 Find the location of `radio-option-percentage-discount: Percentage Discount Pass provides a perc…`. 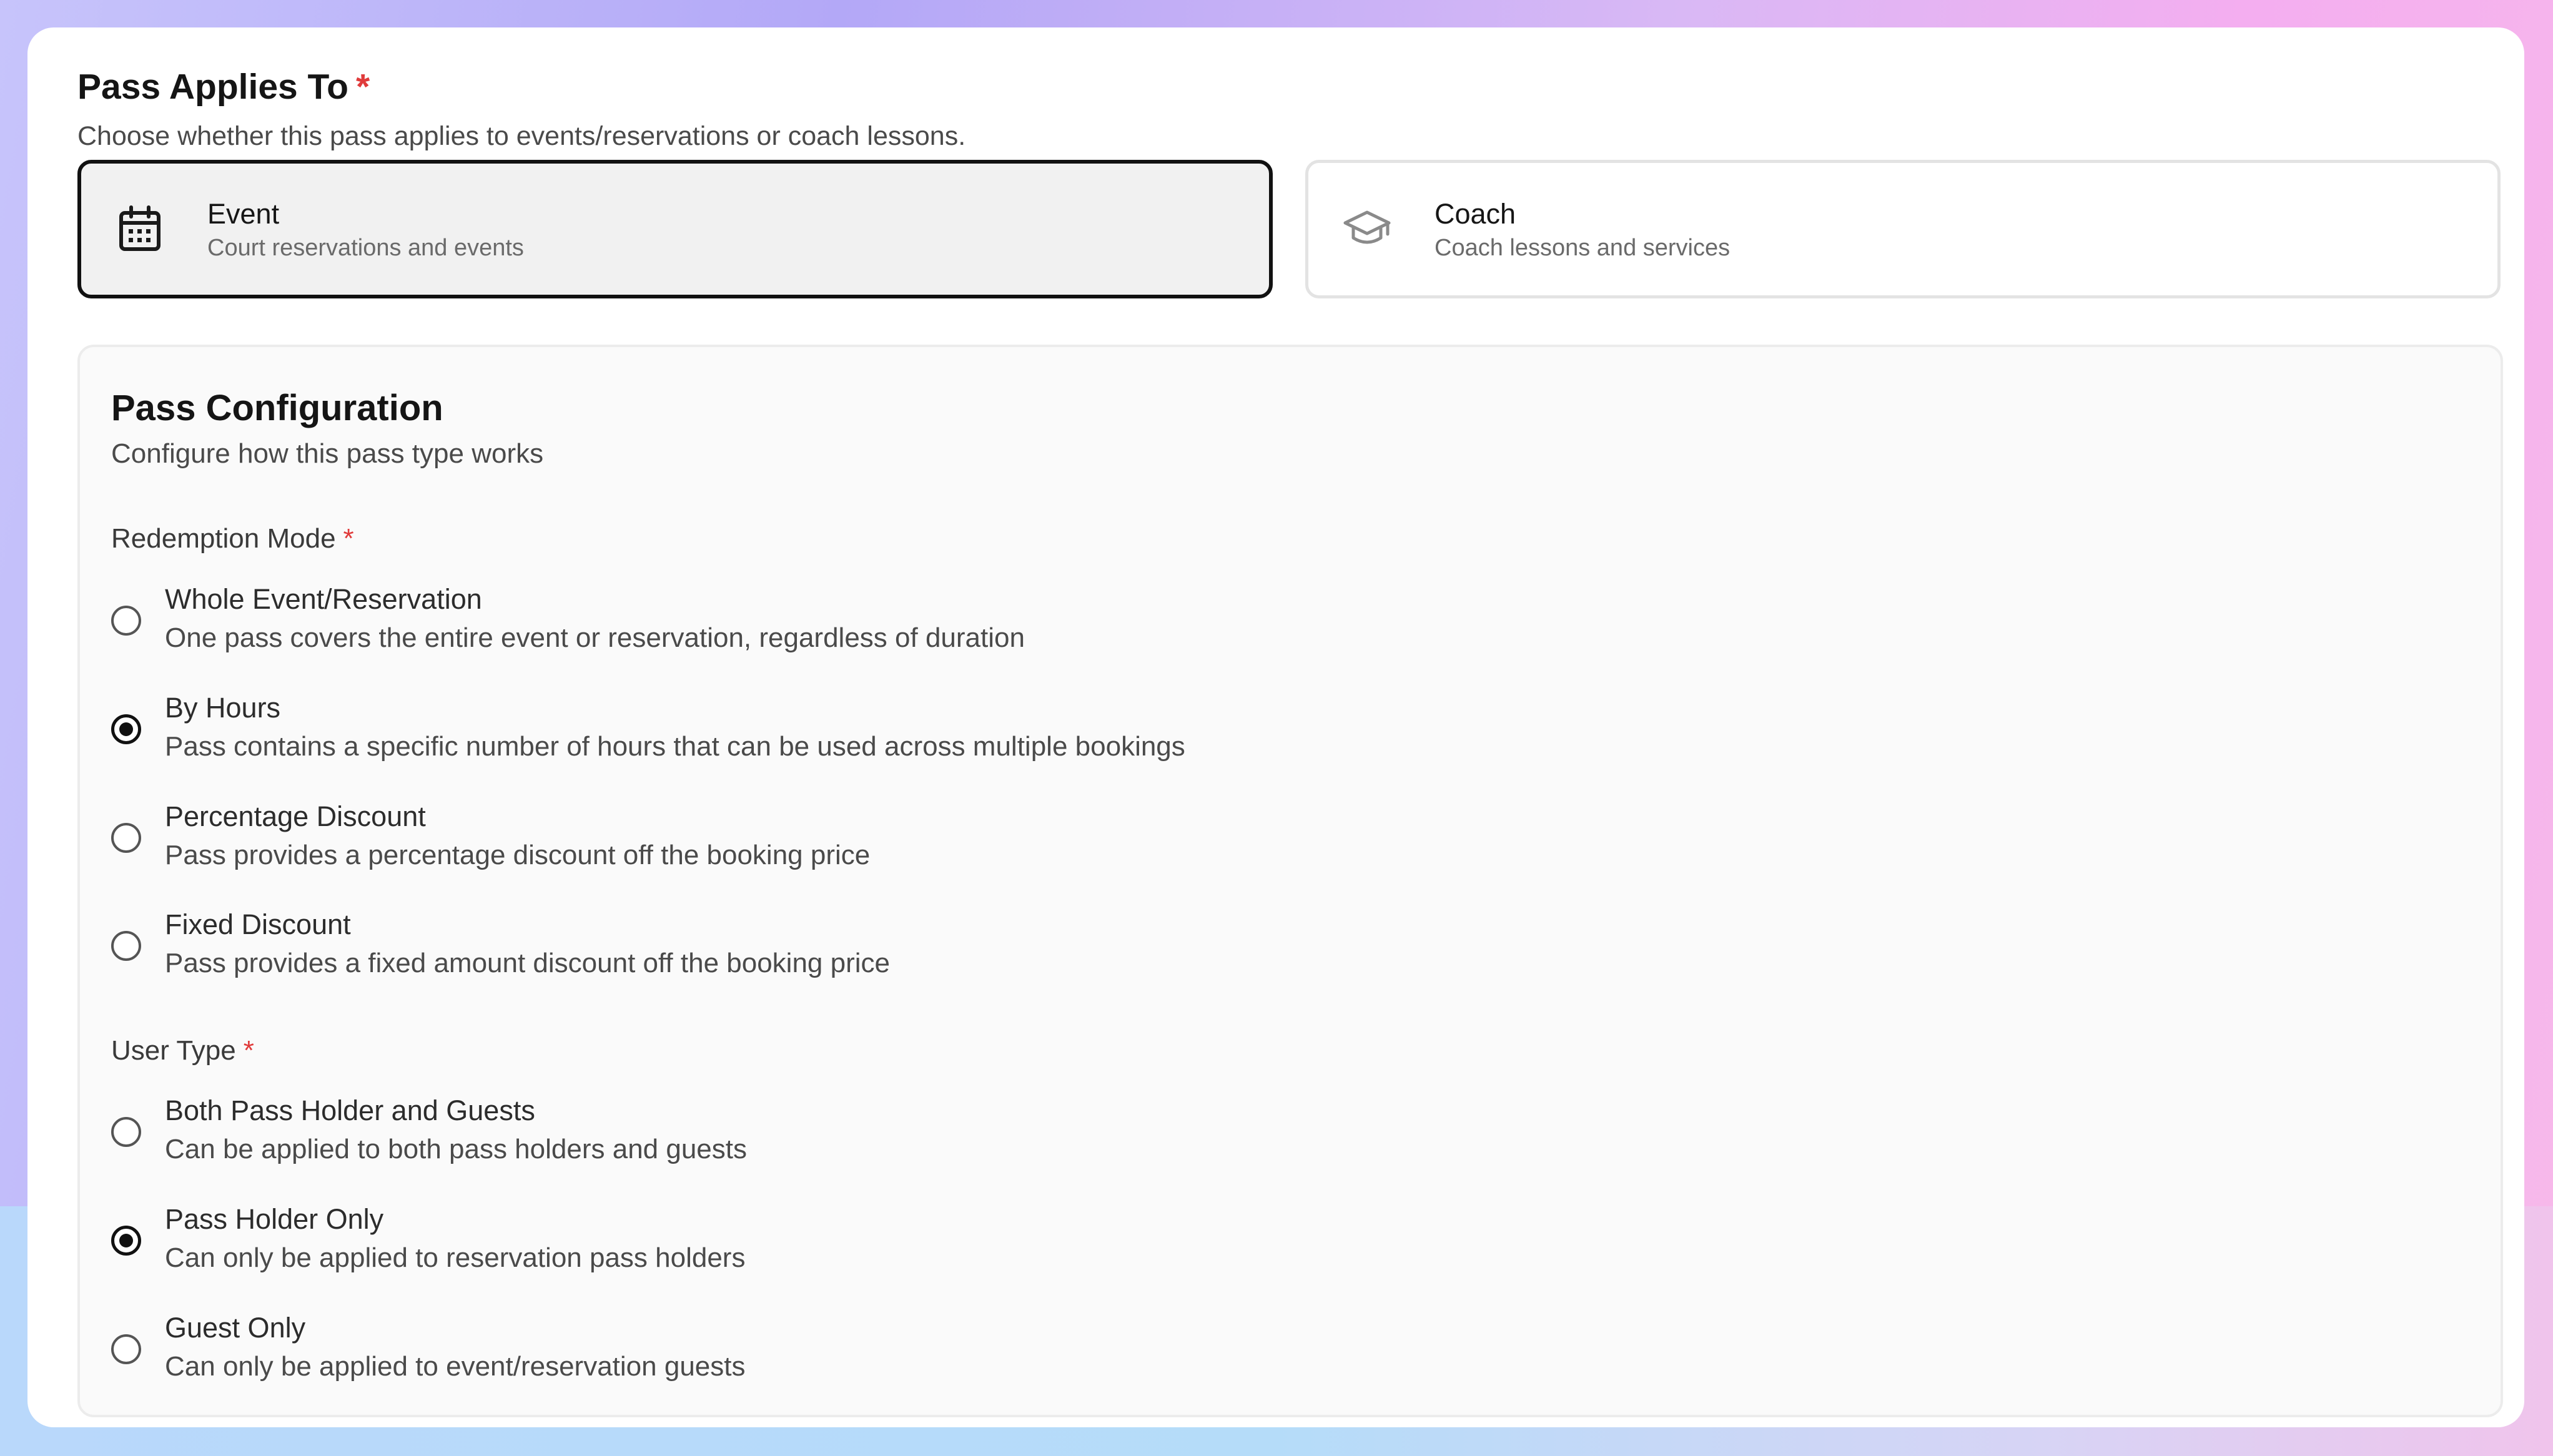

radio-option-percentage-discount: Percentage Discount Pass provides a perc… is located at coordinates (860, 841).